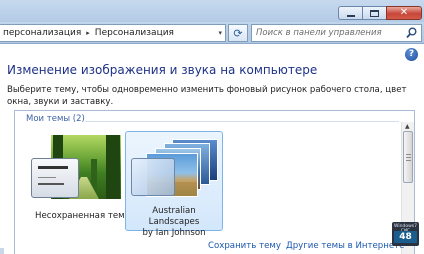 The image size is (424, 254). Describe the element at coordinates (405, 234) in the screenshot. I see `watermark-logo: Windows7 ГИГ 48` at that location.